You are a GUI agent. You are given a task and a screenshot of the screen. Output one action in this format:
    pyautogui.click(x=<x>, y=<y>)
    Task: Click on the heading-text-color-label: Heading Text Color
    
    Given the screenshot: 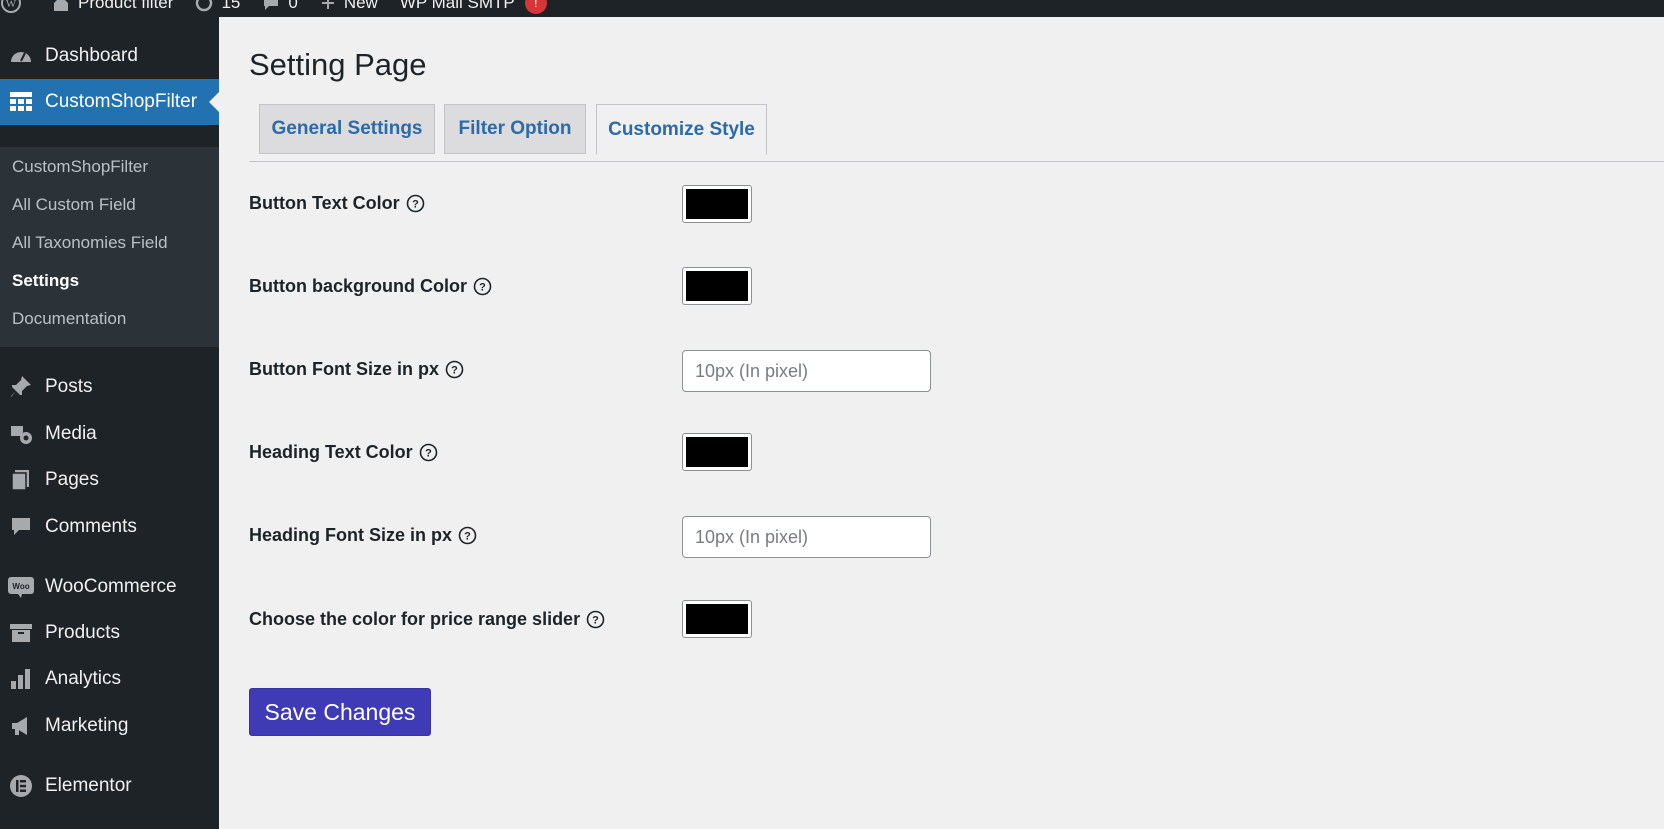 What is the action you would take?
    pyautogui.click(x=331, y=452)
    